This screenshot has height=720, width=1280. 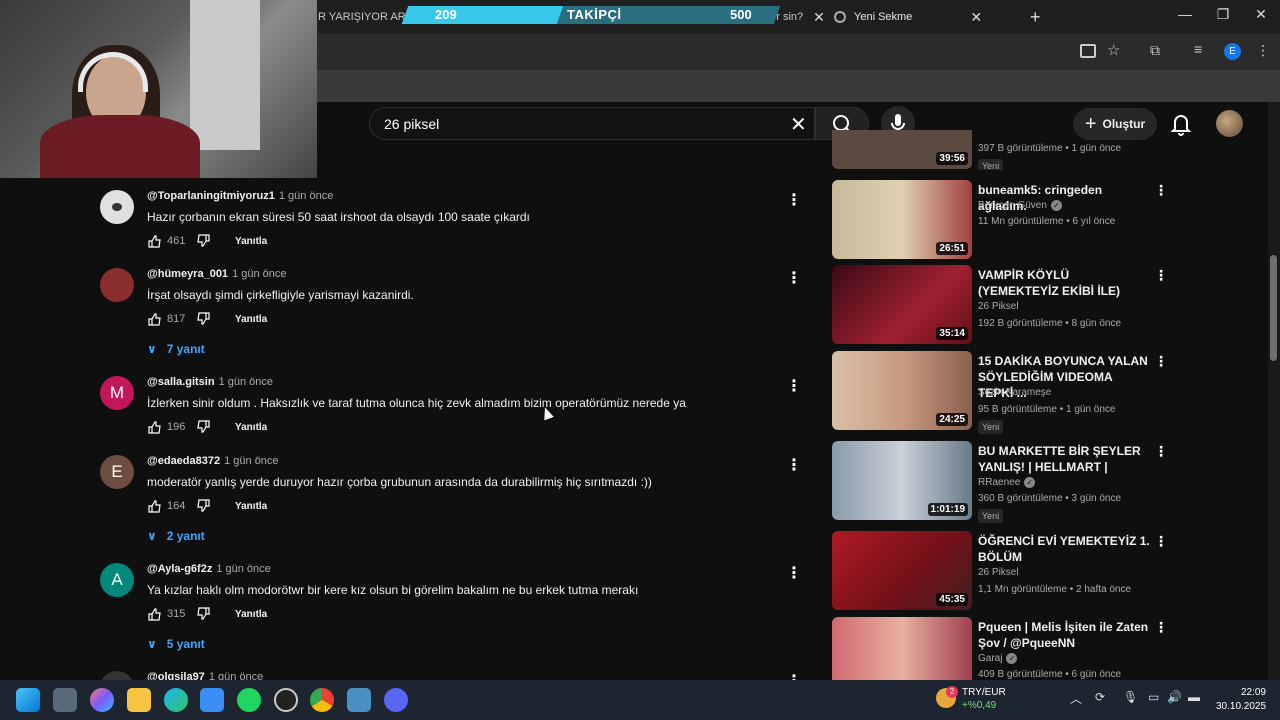 I want to click on video-thumbnail: 24:25, so click(x=902, y=390).